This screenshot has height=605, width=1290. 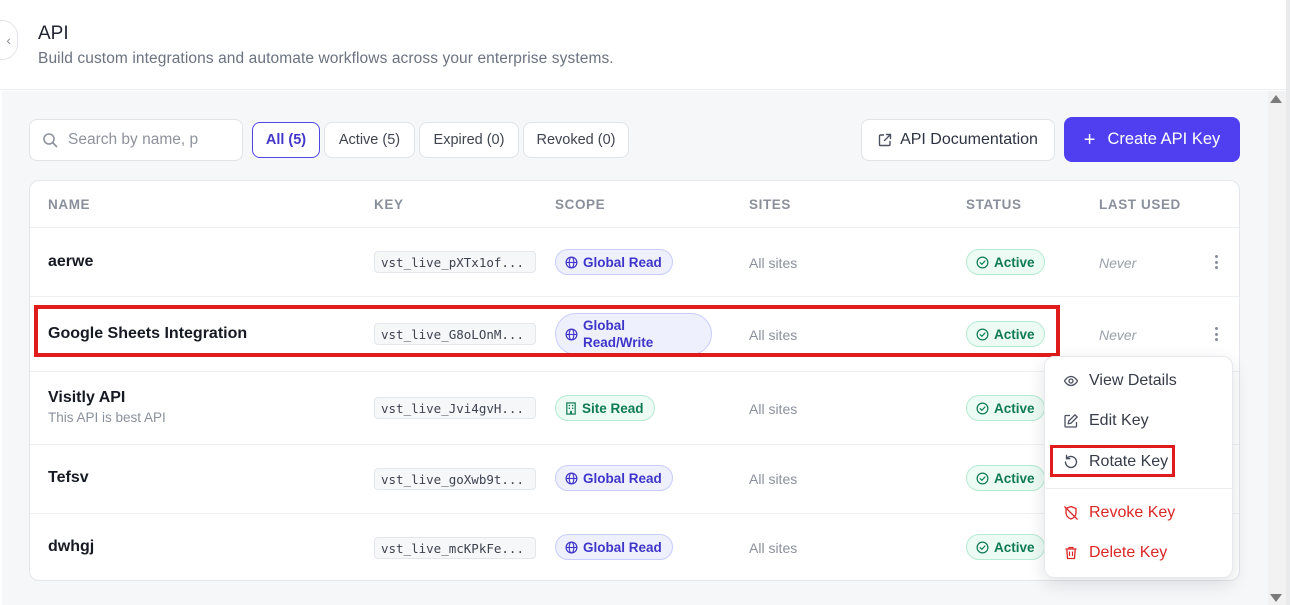 What do you see at coordinates (469, 140) in the screenshot?
I see `filter-expired: Expired (0)` at bounding box center [469, 140].